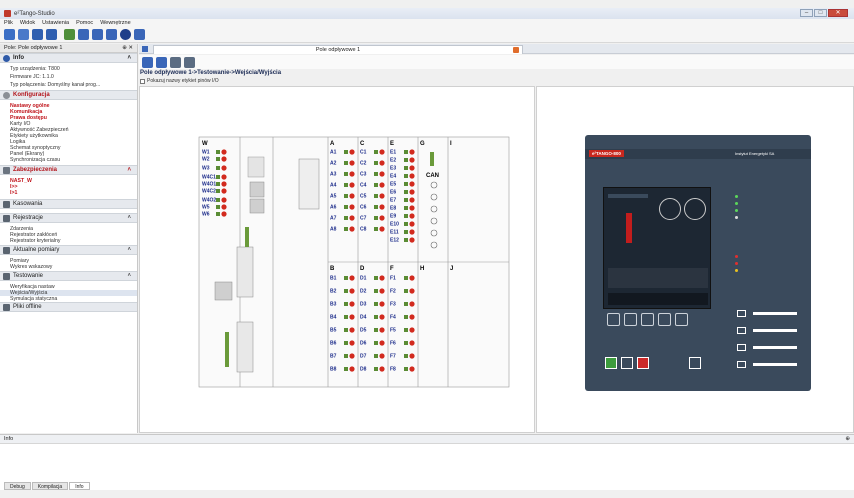 The image size is (854, 498). Describe the element at coordinates (394, 225) in the screenshot. I see `io-pin-label: E10` at that location.